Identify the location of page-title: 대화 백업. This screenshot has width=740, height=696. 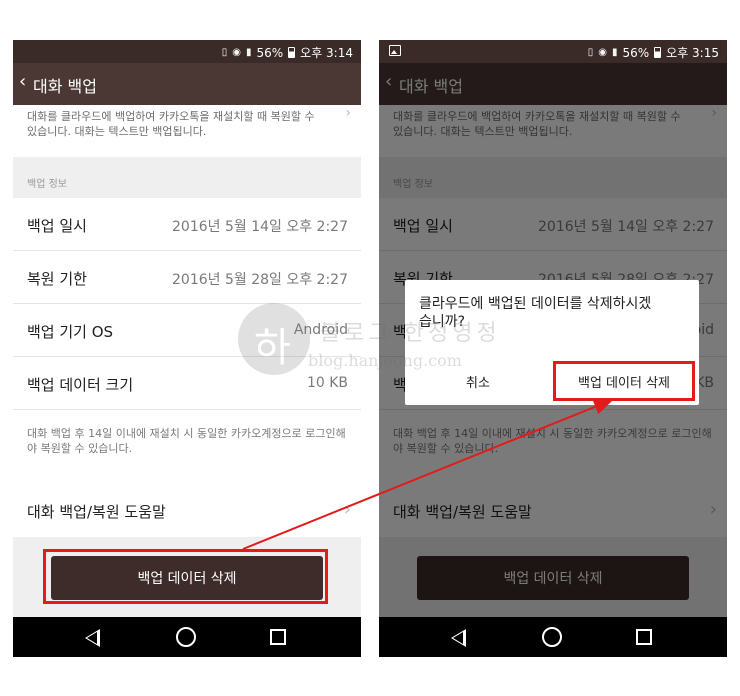
(65, 86).